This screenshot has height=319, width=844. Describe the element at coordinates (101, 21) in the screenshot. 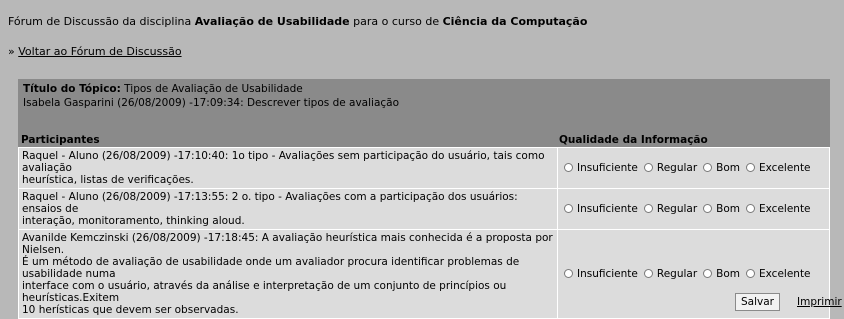

I see `header-prefix: Fórum de Discussão da disciplina` at that location.